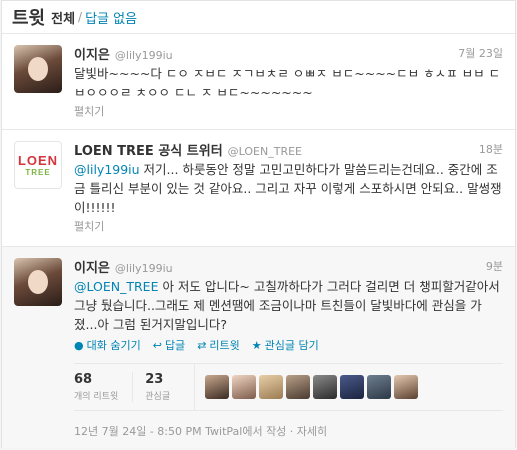 The height and width of the screenshot is (450, 517). I want to click on tweets-header: 트윗 전체 / 답글 없음, so click(258, 17).